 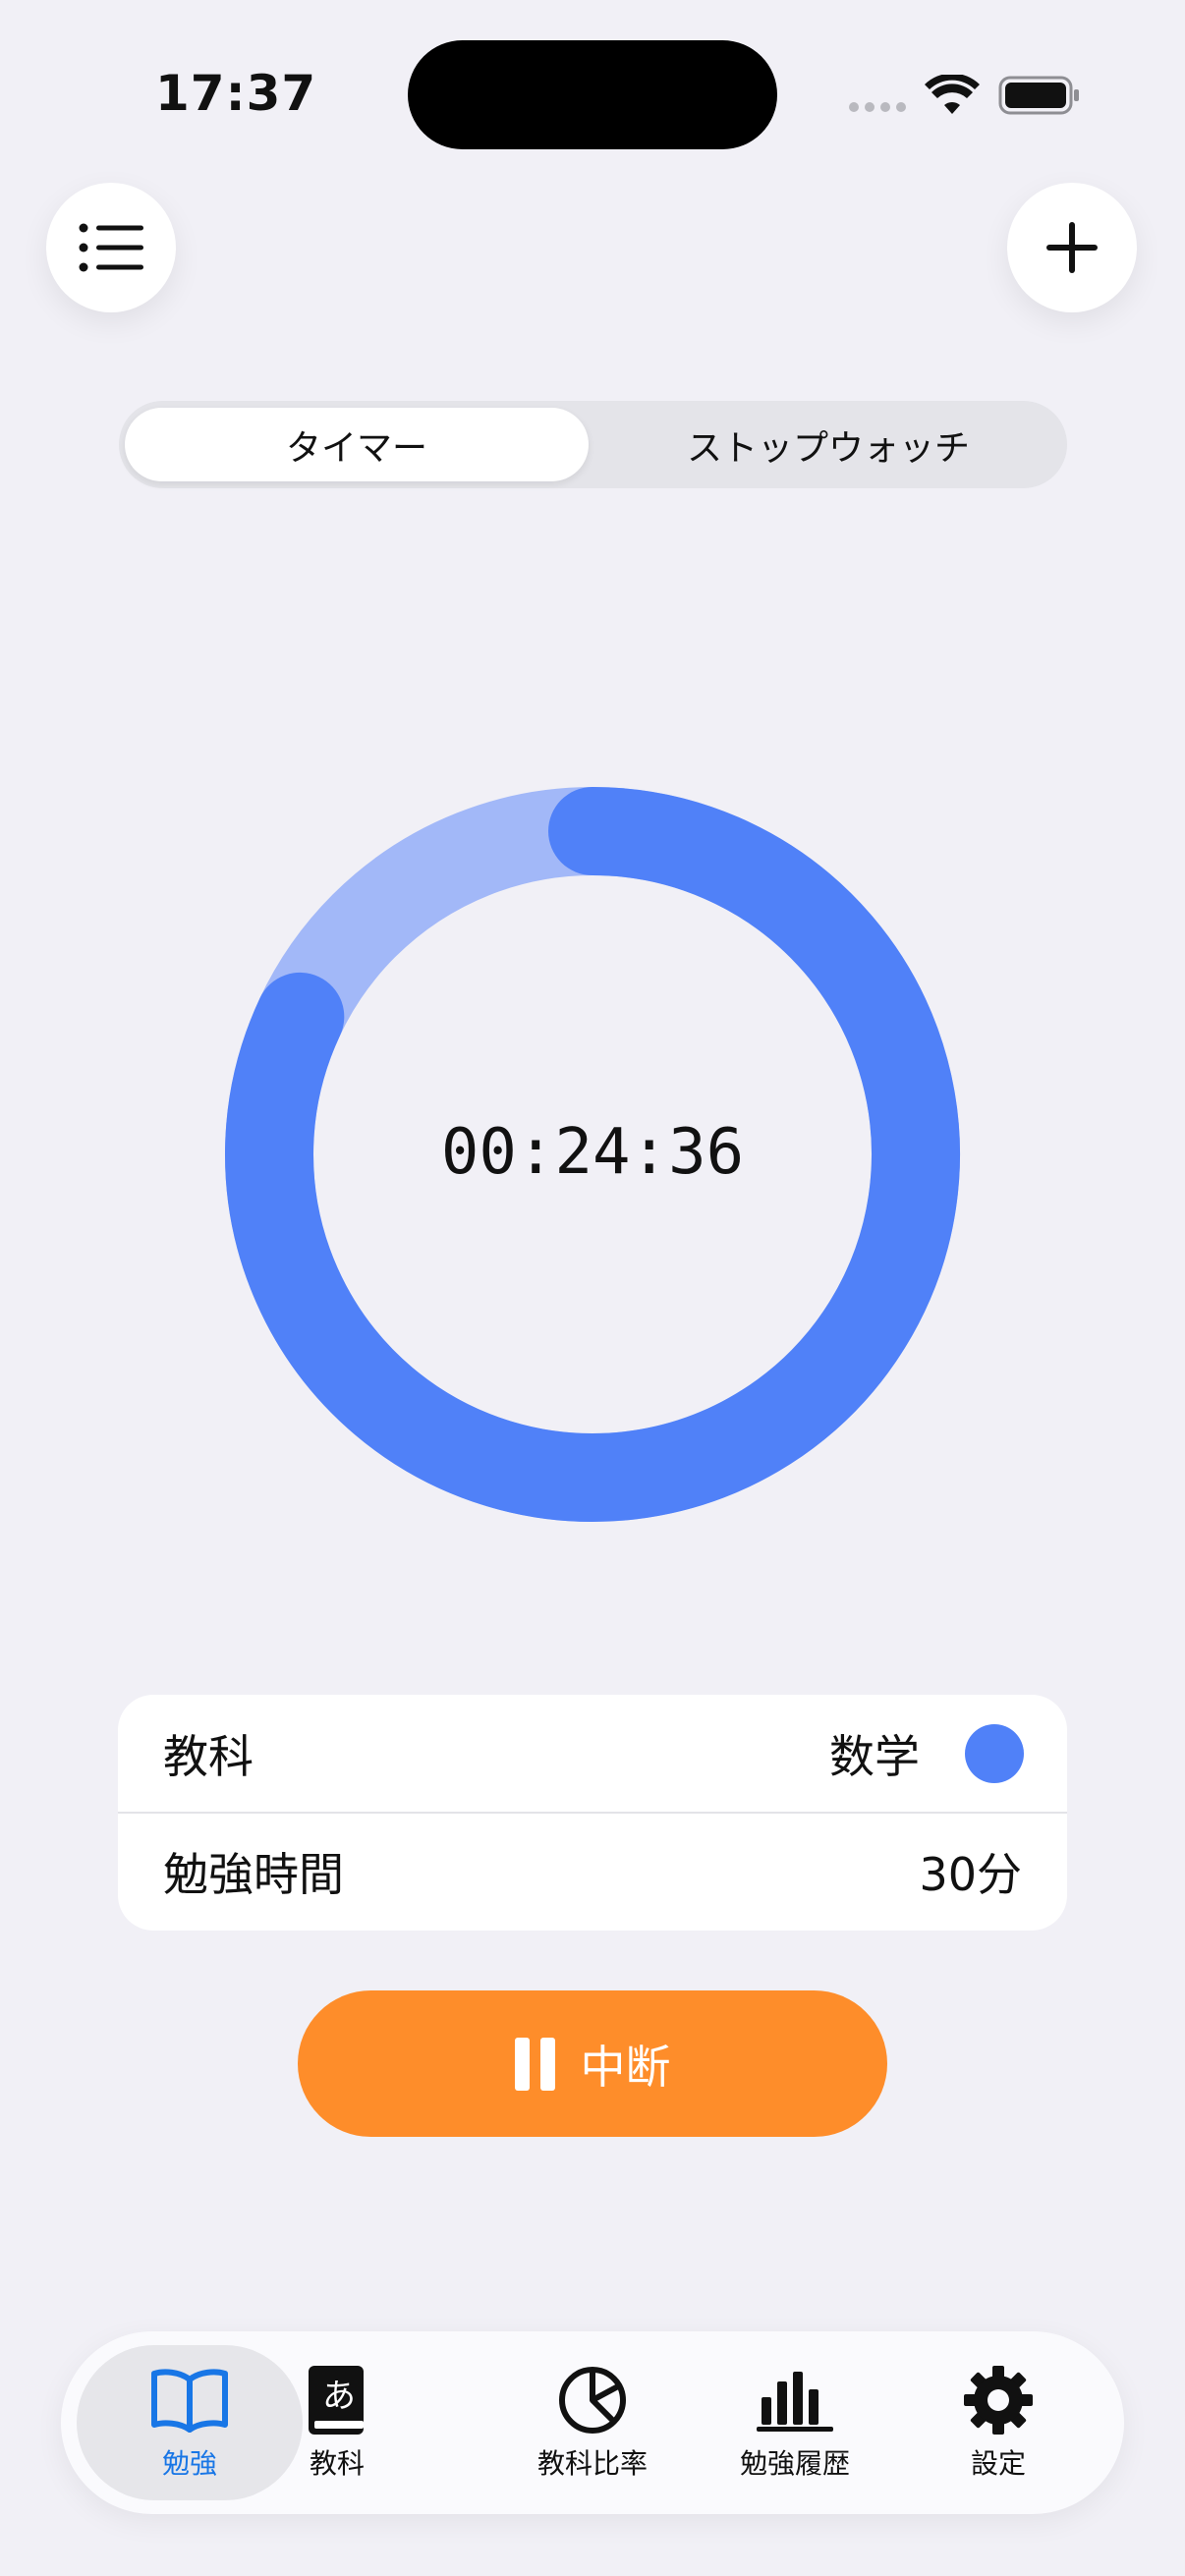 I want to click on tab-settings: 設定, so click(x=998, y=2422).